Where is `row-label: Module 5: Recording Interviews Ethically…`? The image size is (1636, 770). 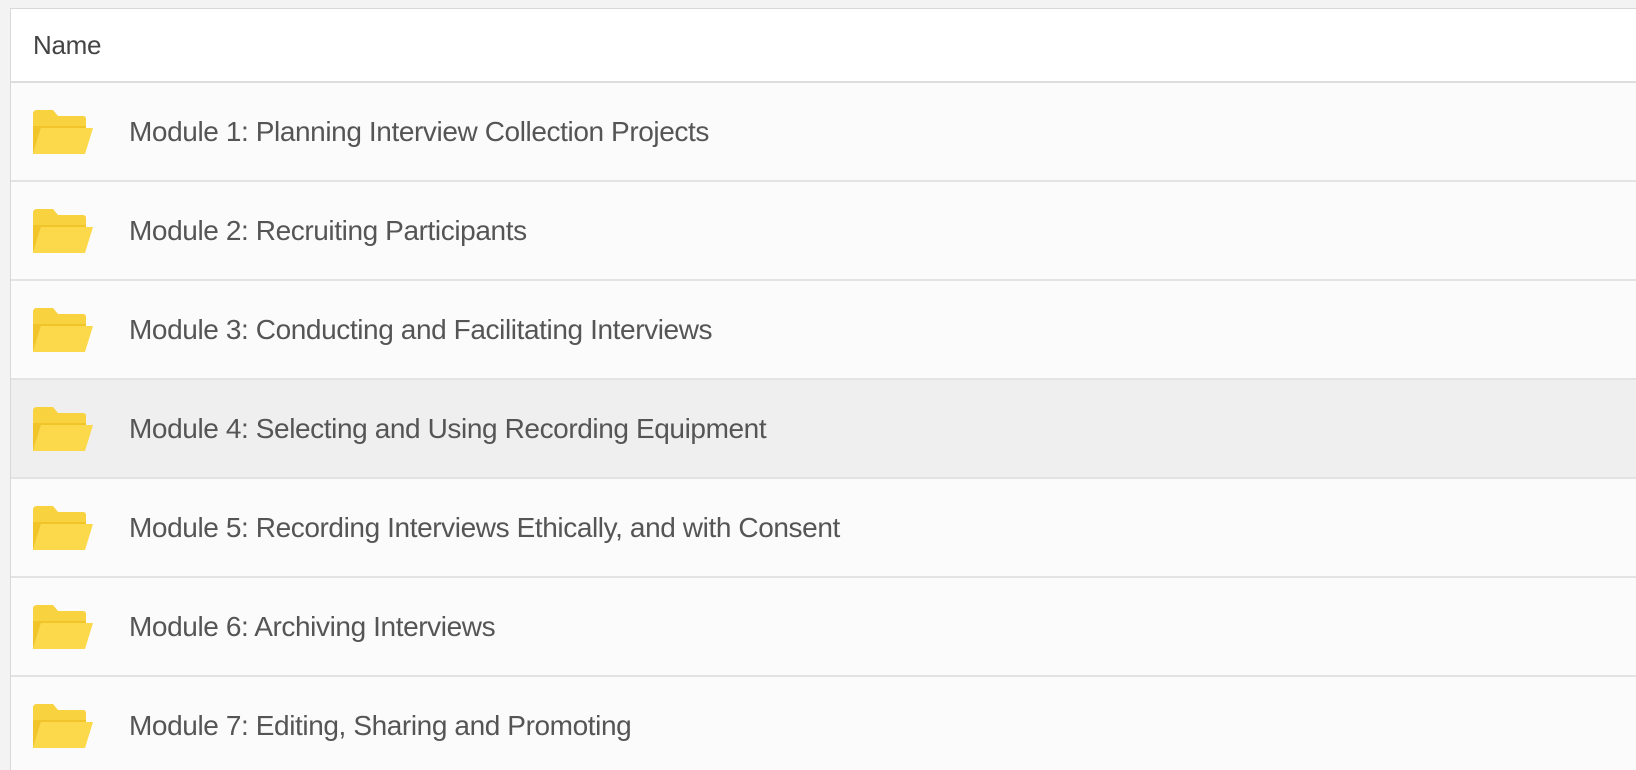 row-label: Module 5: Recording Interviews Ethically… is located at coordinates (484, 528).